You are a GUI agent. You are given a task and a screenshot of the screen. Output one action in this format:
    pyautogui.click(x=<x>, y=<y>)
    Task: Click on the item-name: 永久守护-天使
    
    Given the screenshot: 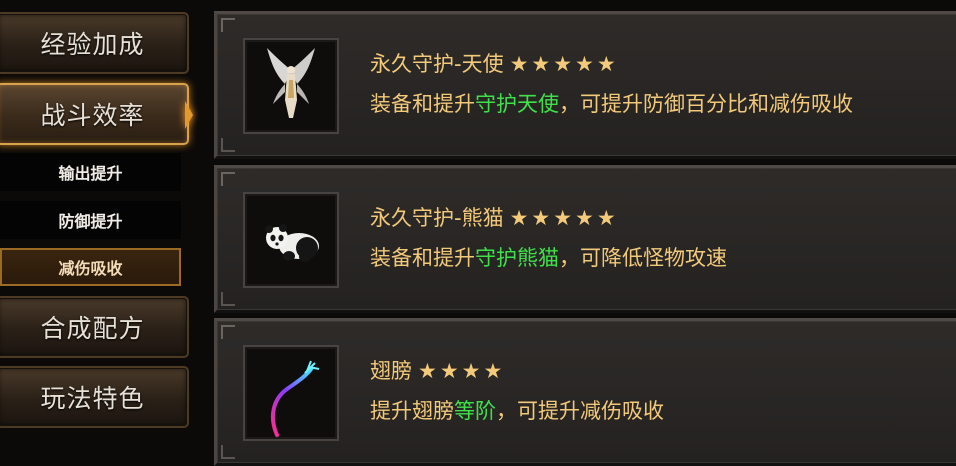 What is the action you would take?
    pyautogui.click(x=437, y=64)
    